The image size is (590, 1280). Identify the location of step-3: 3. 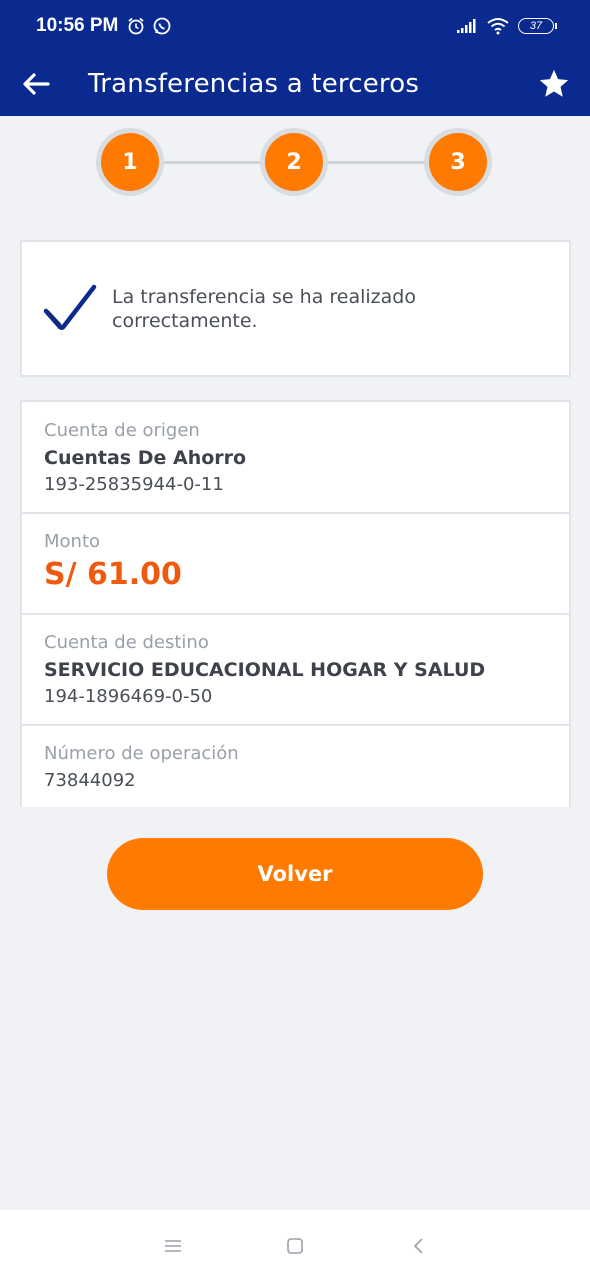
(458, 162).